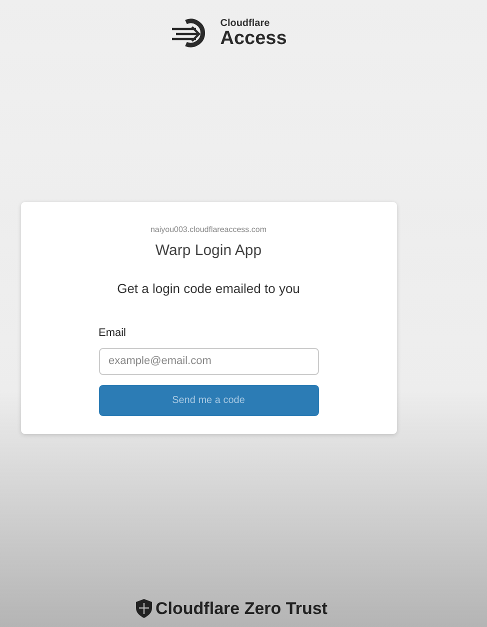  Describe the element at coordinates (208, 400) in the screenshot. I see `send-code-button: Send me a code` at that location.